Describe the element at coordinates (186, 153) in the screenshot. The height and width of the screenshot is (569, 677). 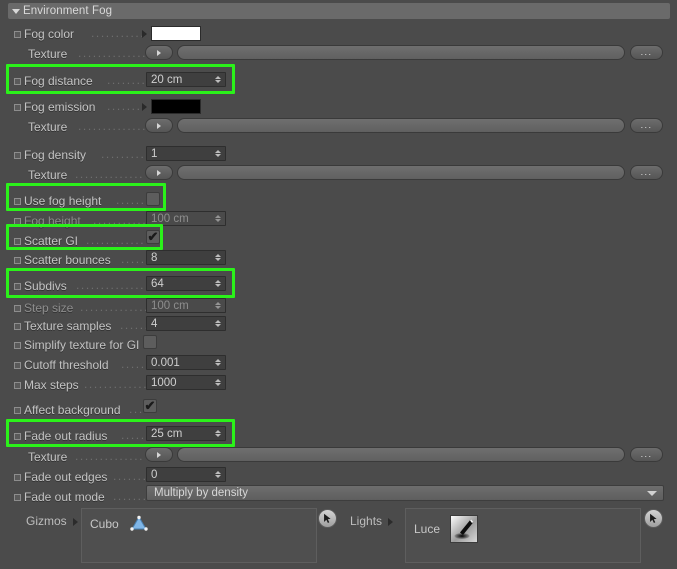
I see `fog-density-input: 1` at that location.